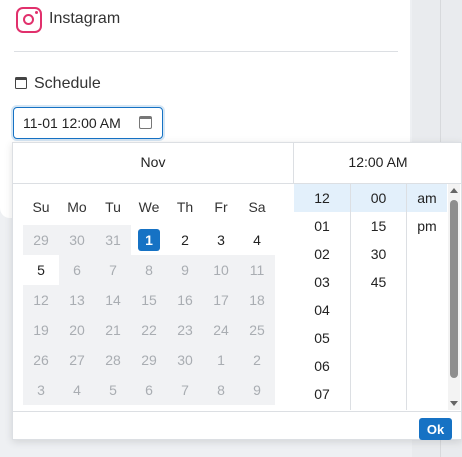 Image resolution: width=462 pixels, height=457 pixels. I want to click on hour-option: 02, so click(322, 254).